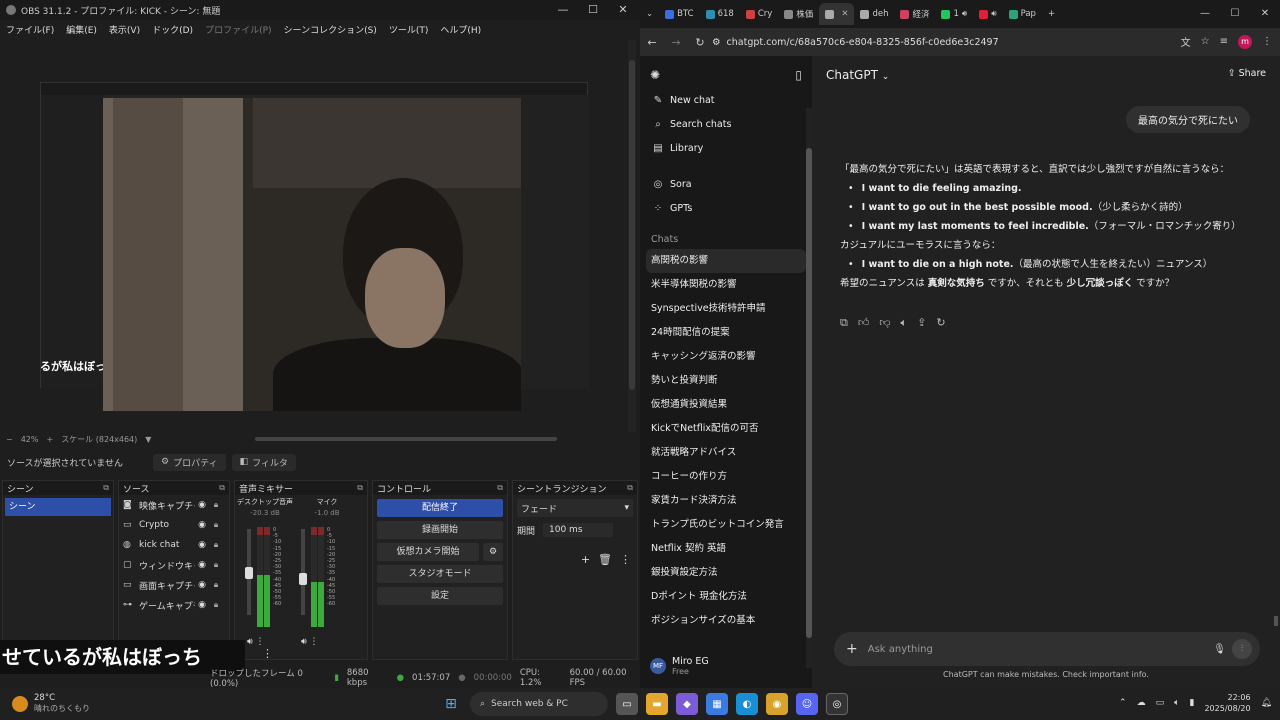 This screenshot has width=1280, height=720. Describe the element at coordinates (30, 29) in the screenshot. I see `menu-file: ファイル(F)` at that location.